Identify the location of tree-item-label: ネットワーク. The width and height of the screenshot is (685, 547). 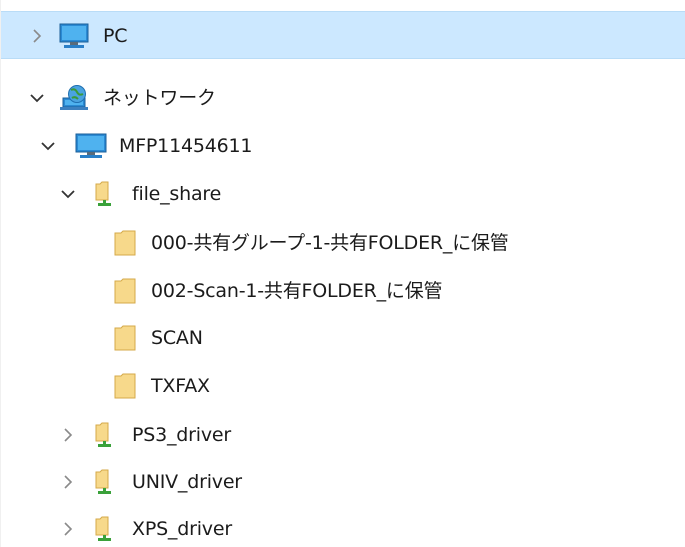
(159, 98).